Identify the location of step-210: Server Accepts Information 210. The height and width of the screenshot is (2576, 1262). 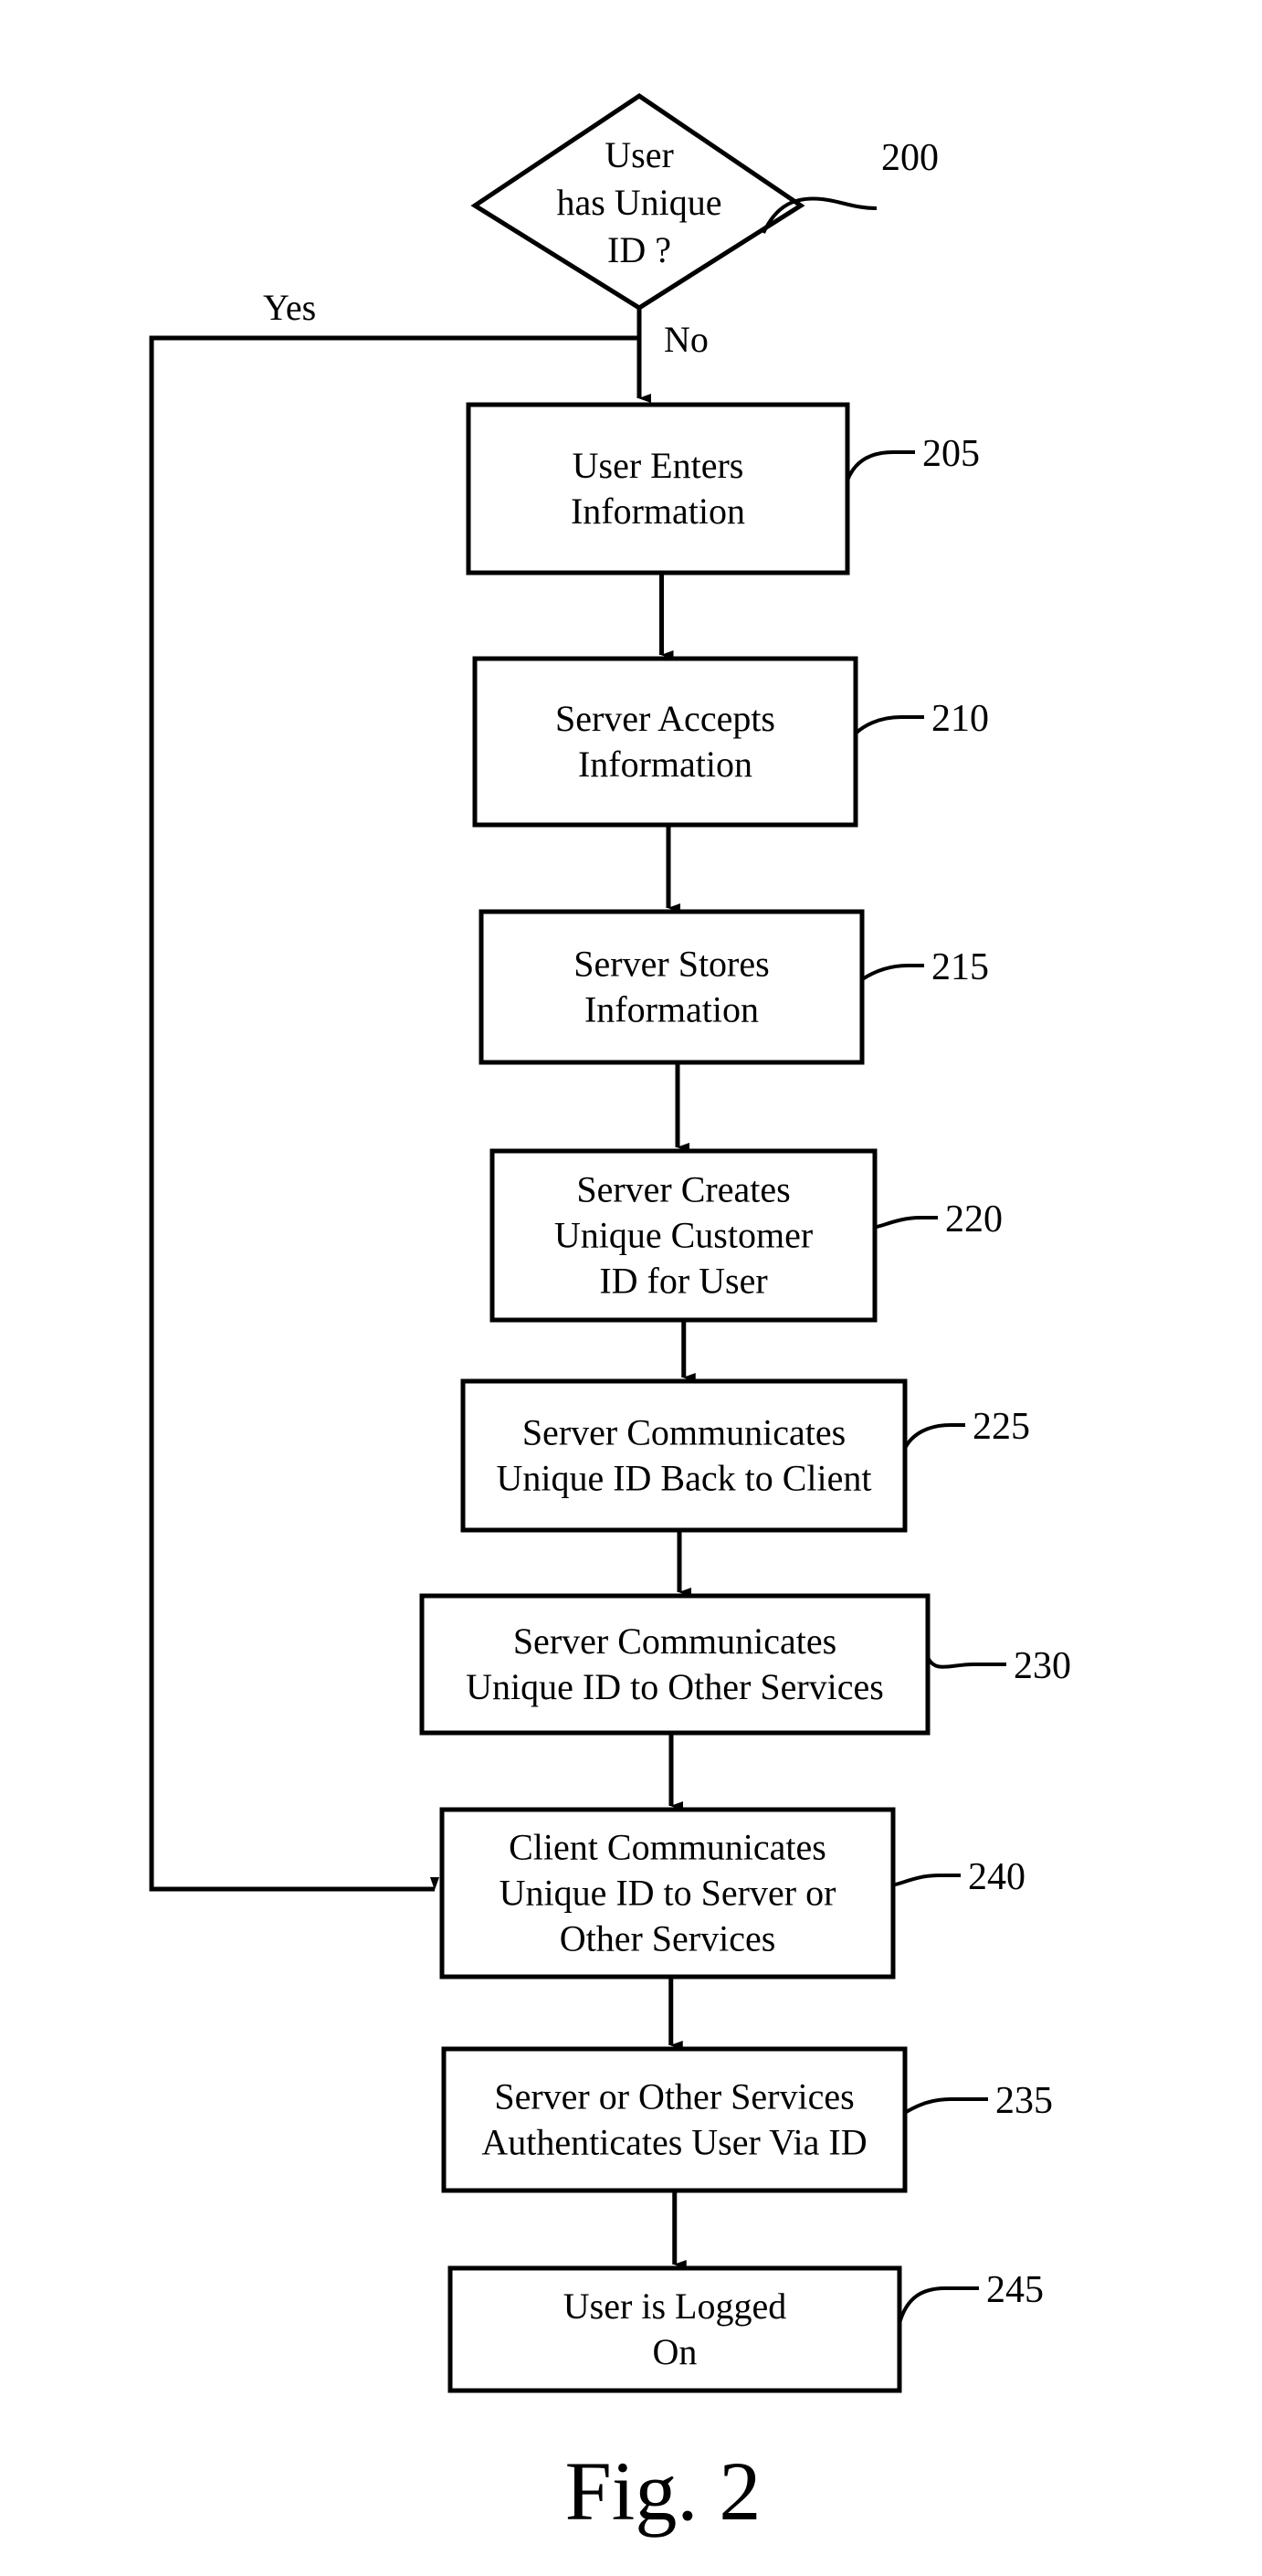
(730, 742).